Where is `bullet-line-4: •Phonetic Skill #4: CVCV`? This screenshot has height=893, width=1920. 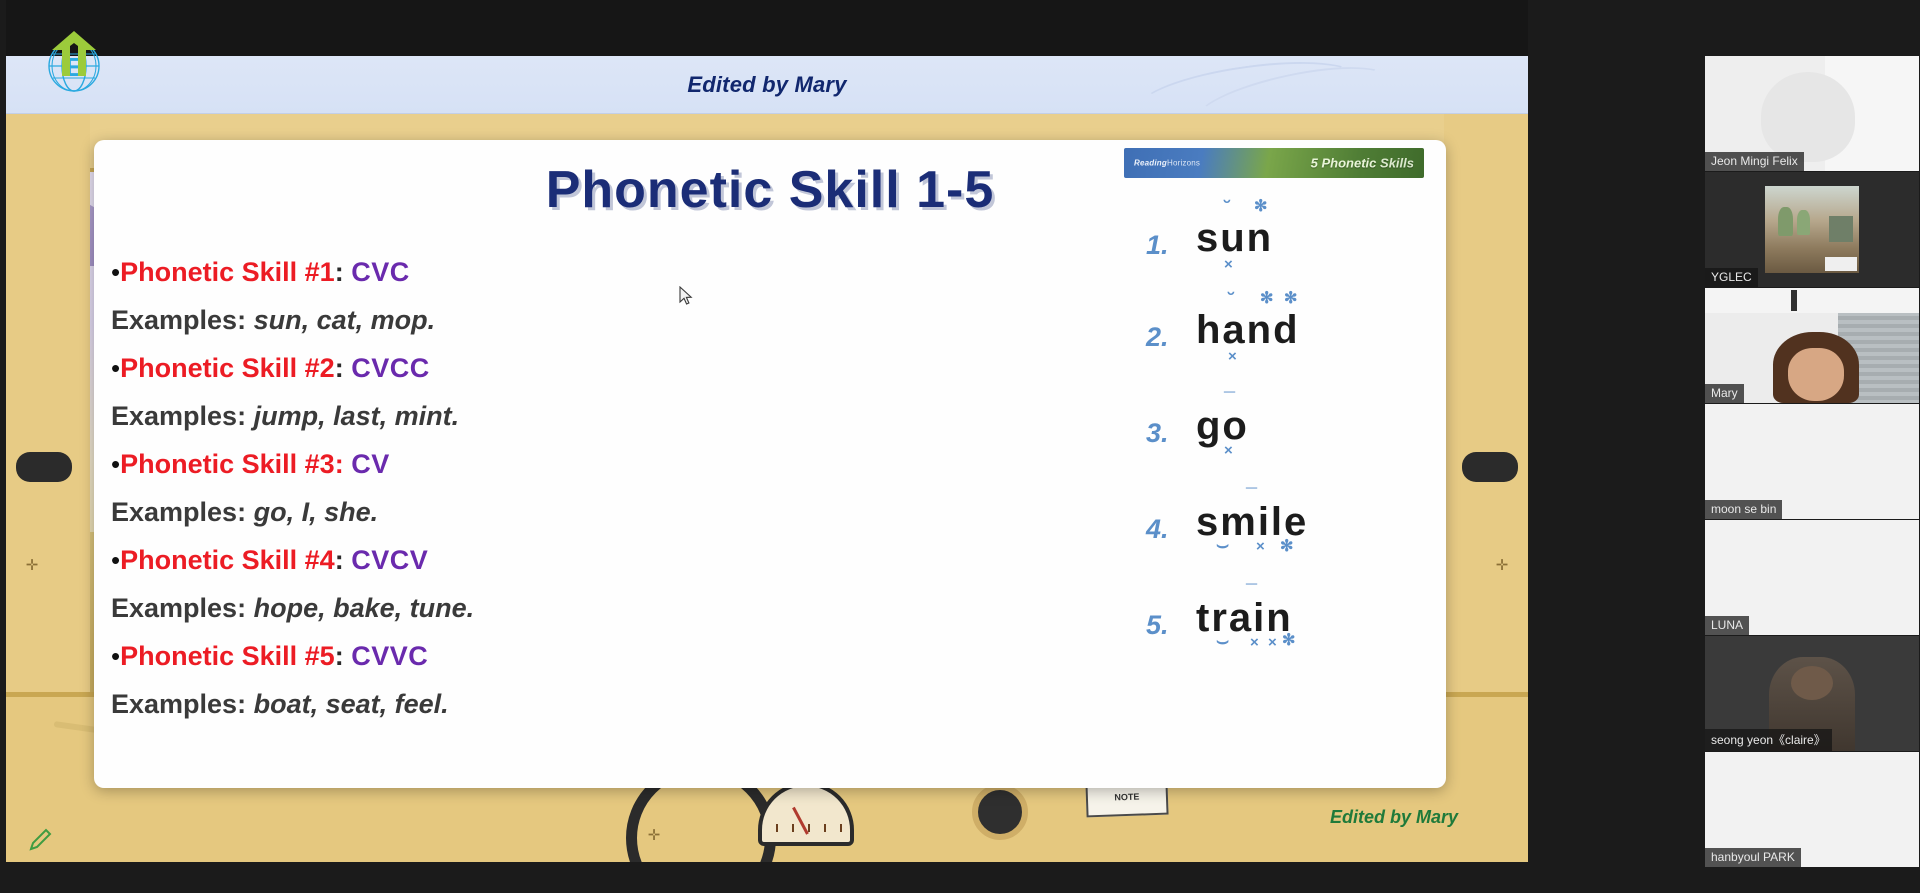 bullet-line-4: •Phonetic Skill #4: CVCV is located at coordinates (631, 560).